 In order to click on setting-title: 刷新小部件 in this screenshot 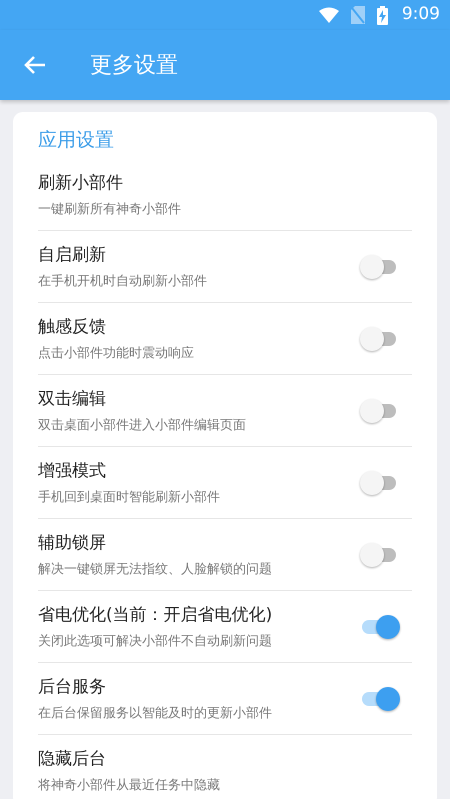, I will do `click(81, 183)`.